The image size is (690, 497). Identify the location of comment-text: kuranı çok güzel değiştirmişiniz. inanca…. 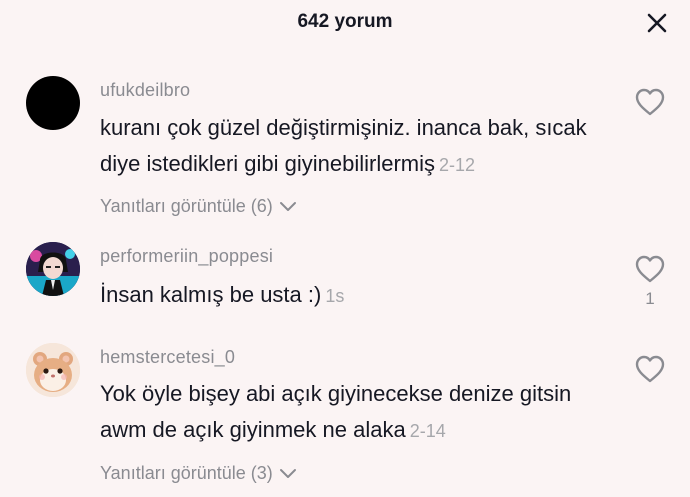
(355, 146).